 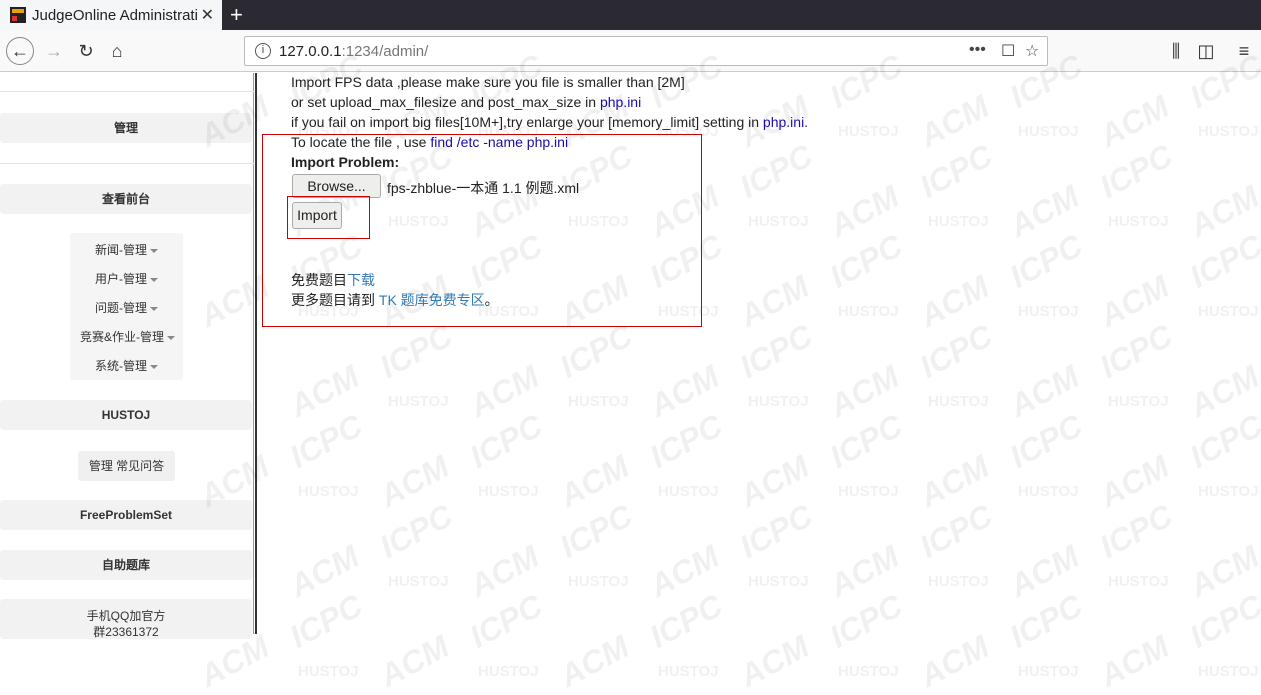 What do you see at coordinates (1176, 51) in the screenshot?
I see `library-icon: ⫼` at bounding box center [1176, 51].